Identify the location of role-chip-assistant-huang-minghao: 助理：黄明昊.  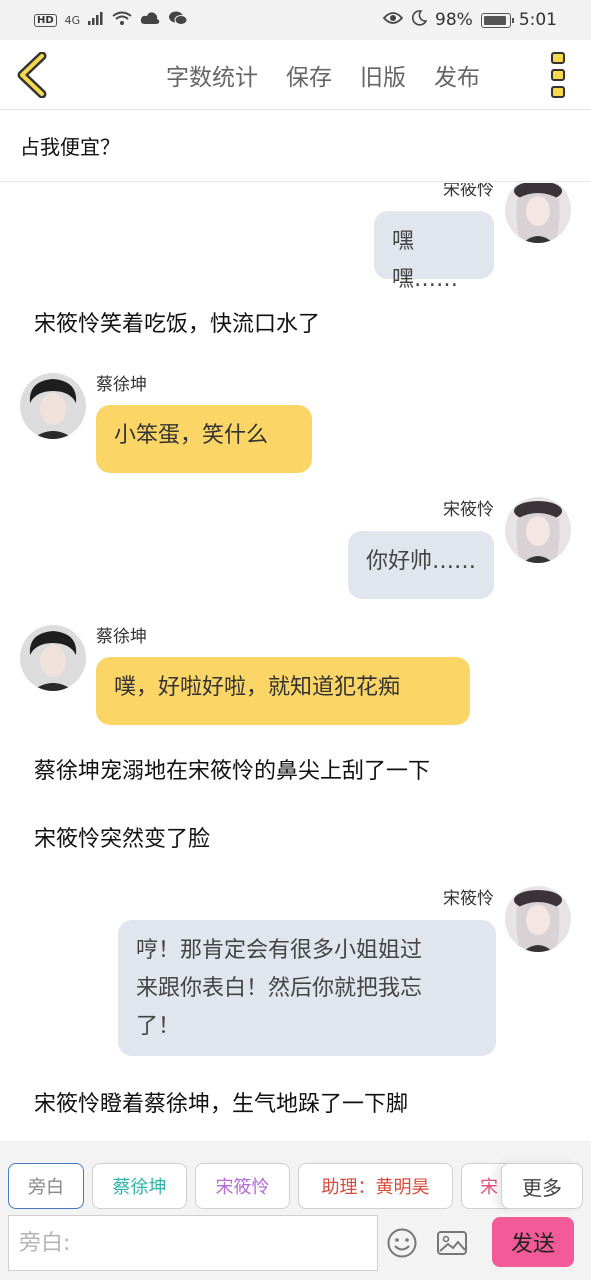
(375, 1186).